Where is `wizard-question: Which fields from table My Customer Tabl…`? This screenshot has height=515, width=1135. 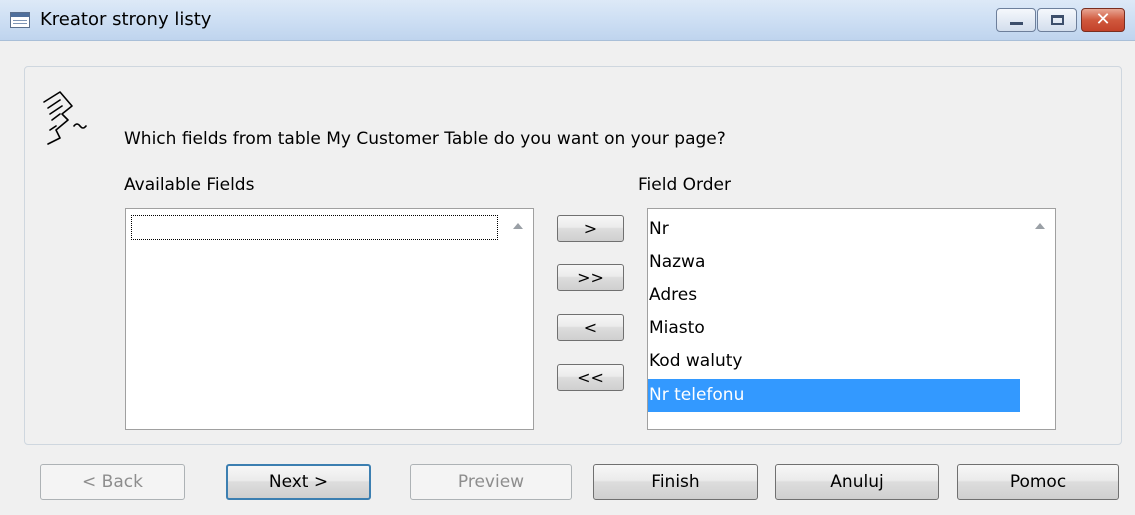 wizard-question: Which fields from table My Customer Tabl… is located at coordinates (425, 139).